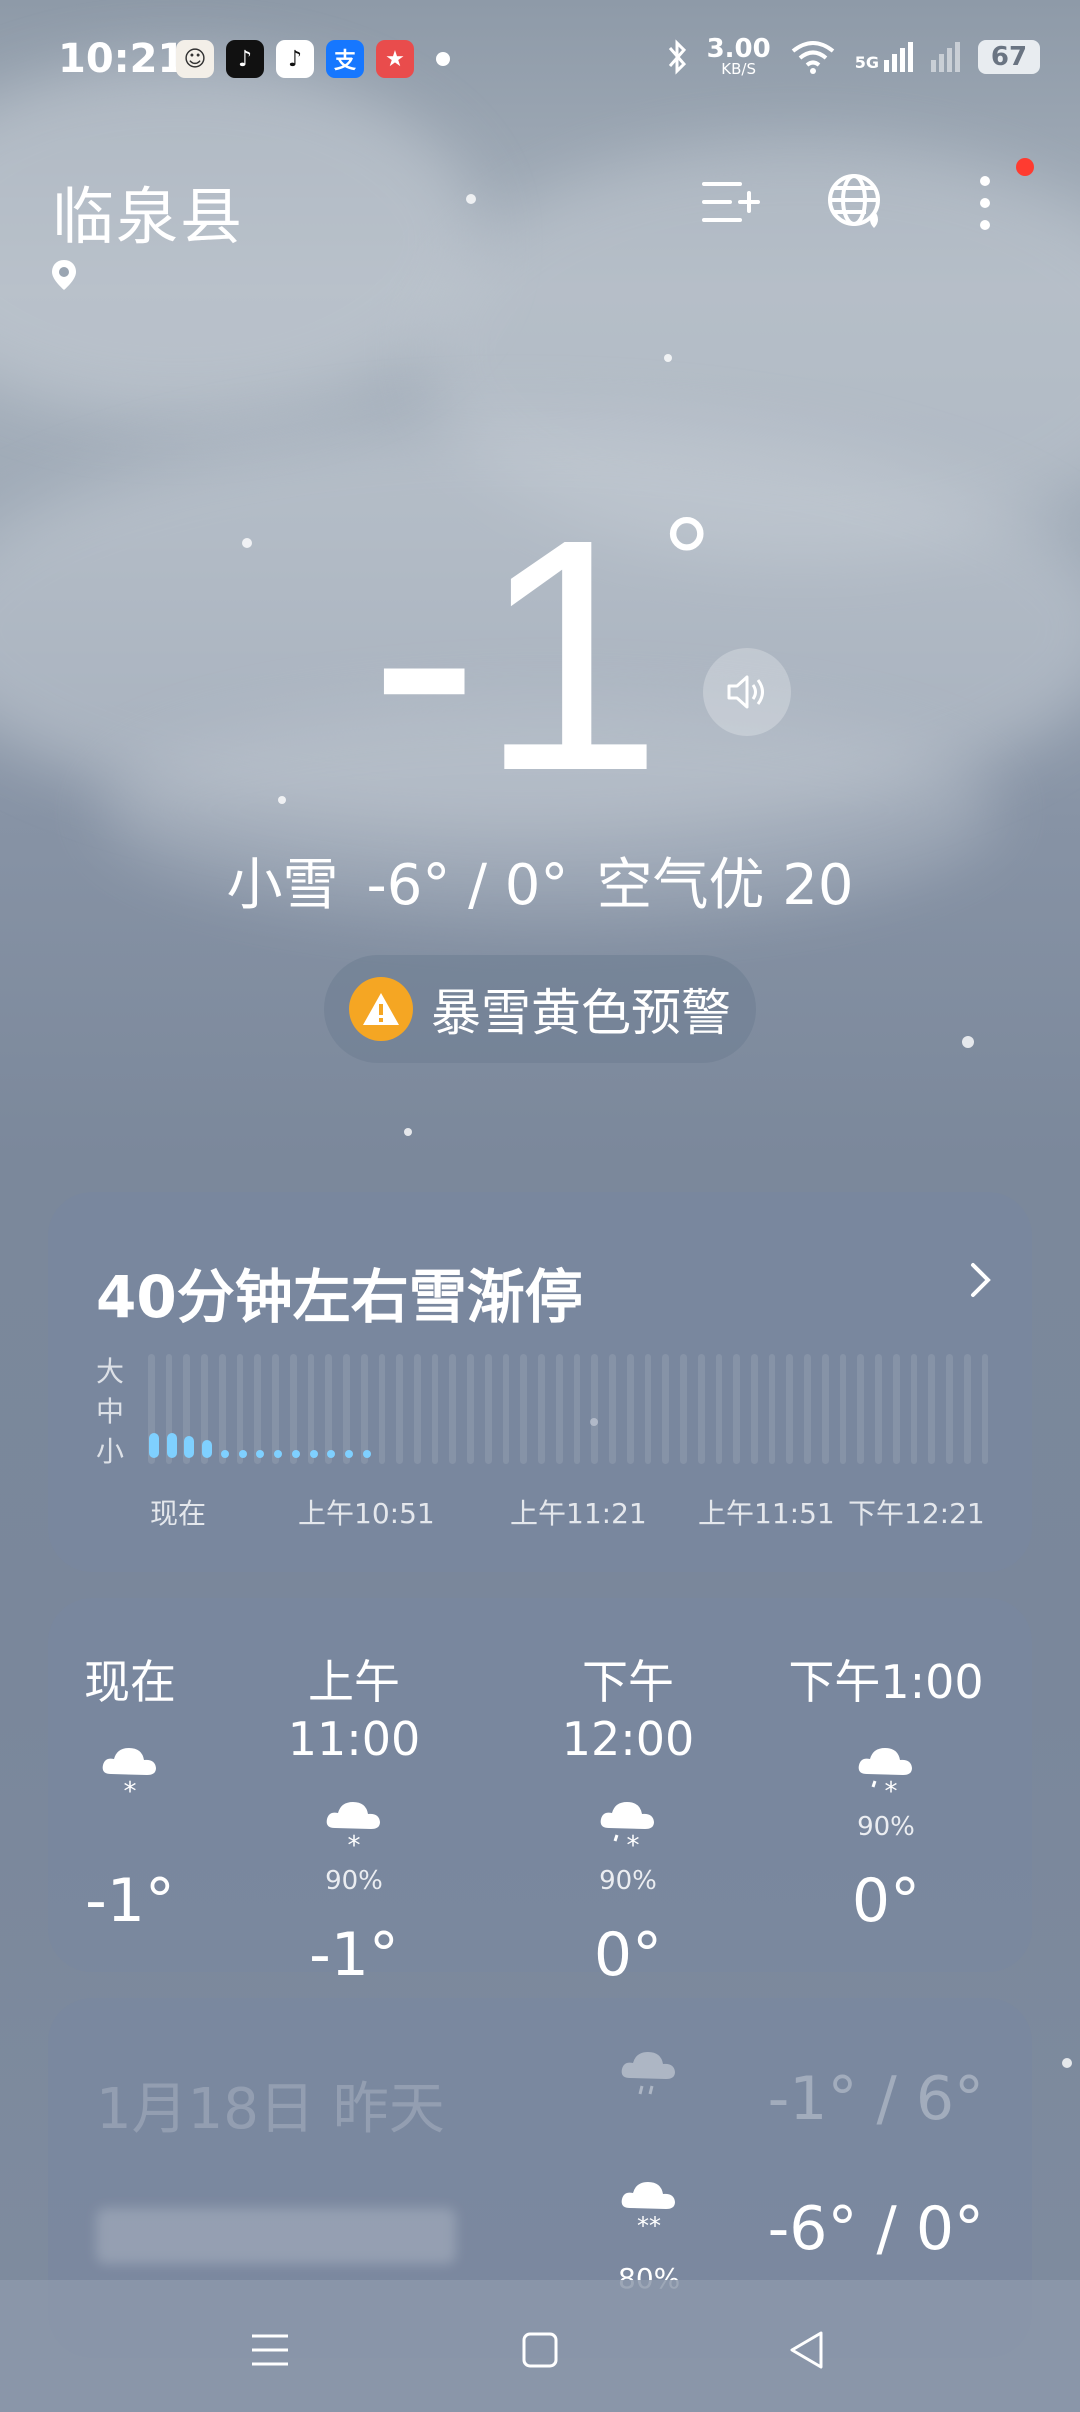 The width and height of the screenshot is (1080, 2412). Describe the element at coordinates (130, 1775) in the screenshot. I see `light-snow-icon: *` at that location.